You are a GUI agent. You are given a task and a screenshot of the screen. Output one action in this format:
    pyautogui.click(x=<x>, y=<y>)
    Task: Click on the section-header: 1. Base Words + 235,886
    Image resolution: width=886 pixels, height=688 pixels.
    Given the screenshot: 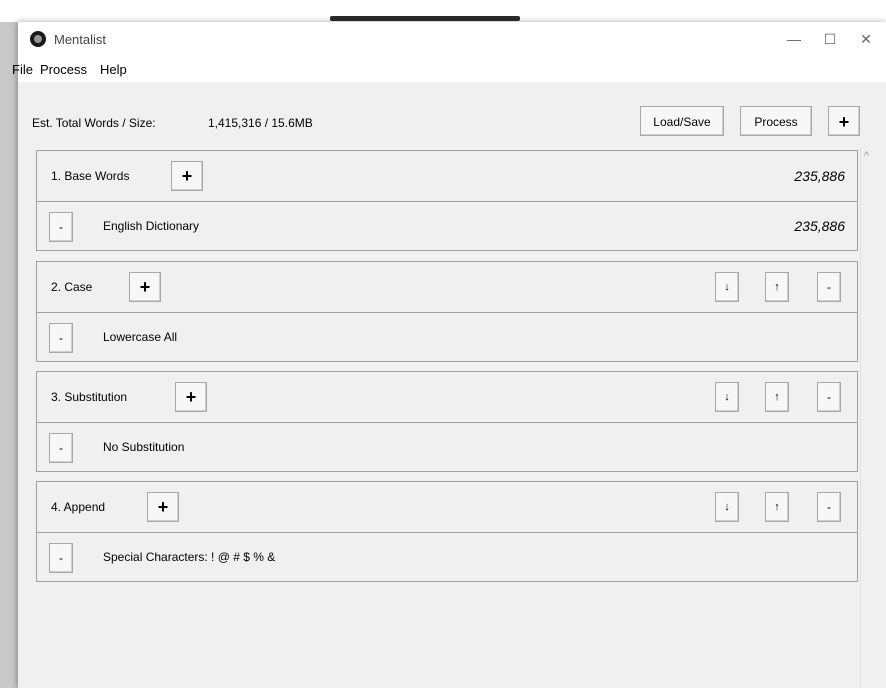 What is the action you would take?
    pyautogui.click(x=447, y=176)
    